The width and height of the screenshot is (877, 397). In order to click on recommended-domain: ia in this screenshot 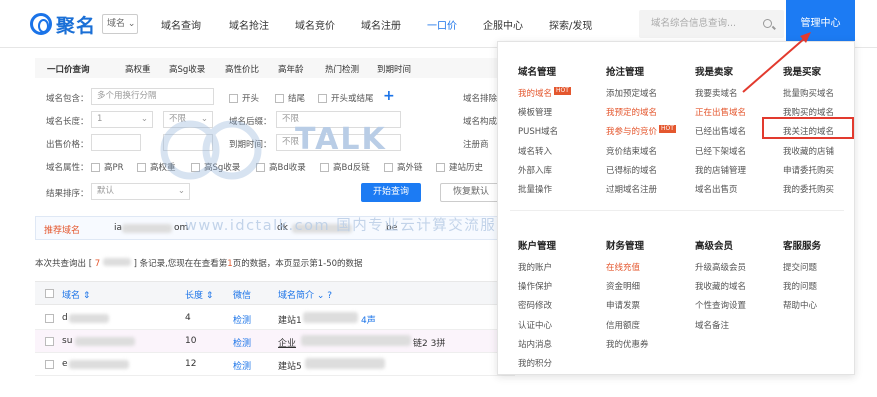, I will do `click(118, 228)`.